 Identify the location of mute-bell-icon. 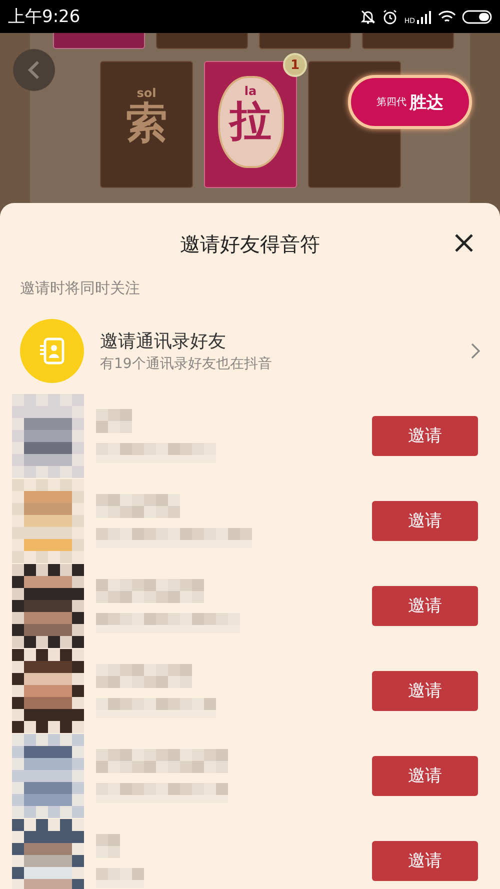
(368, 16).